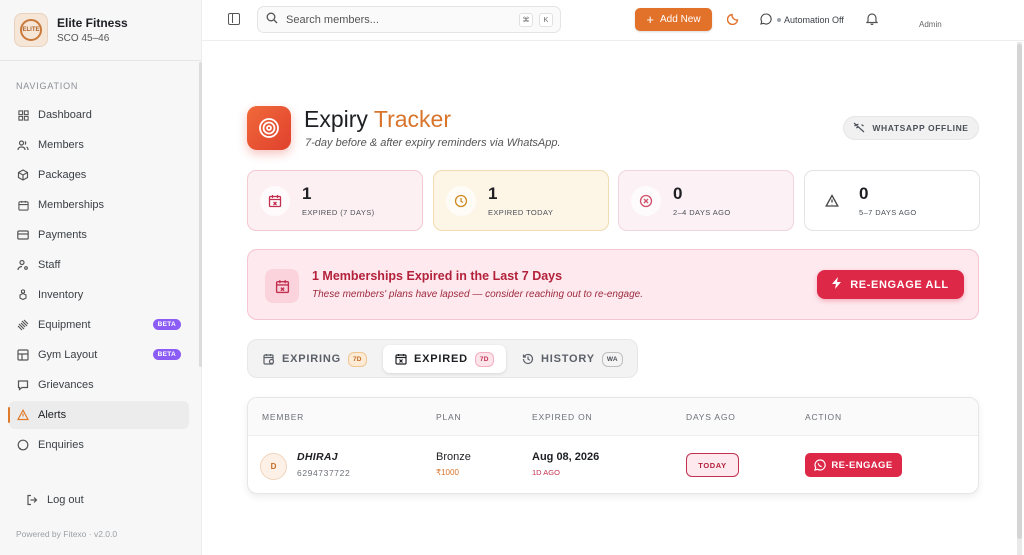 The image size is (1024, 555). Describe the element at coordinates (899, 284) in the screenshot. I see `re-engage-all-label: RE-ENGAGE ALL` at that location.